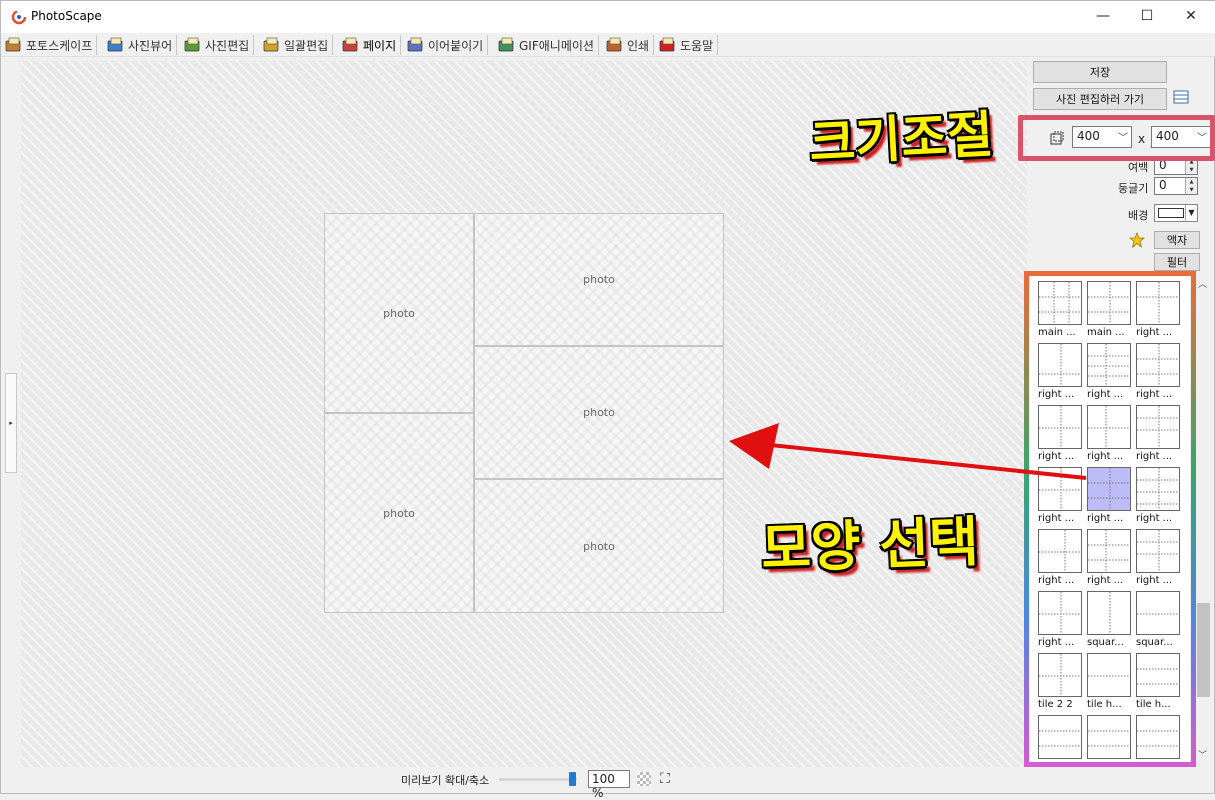  Describe the element at coordinates (1203, 650) in the screenshot. I see `scrollbar-thumb` at that location.